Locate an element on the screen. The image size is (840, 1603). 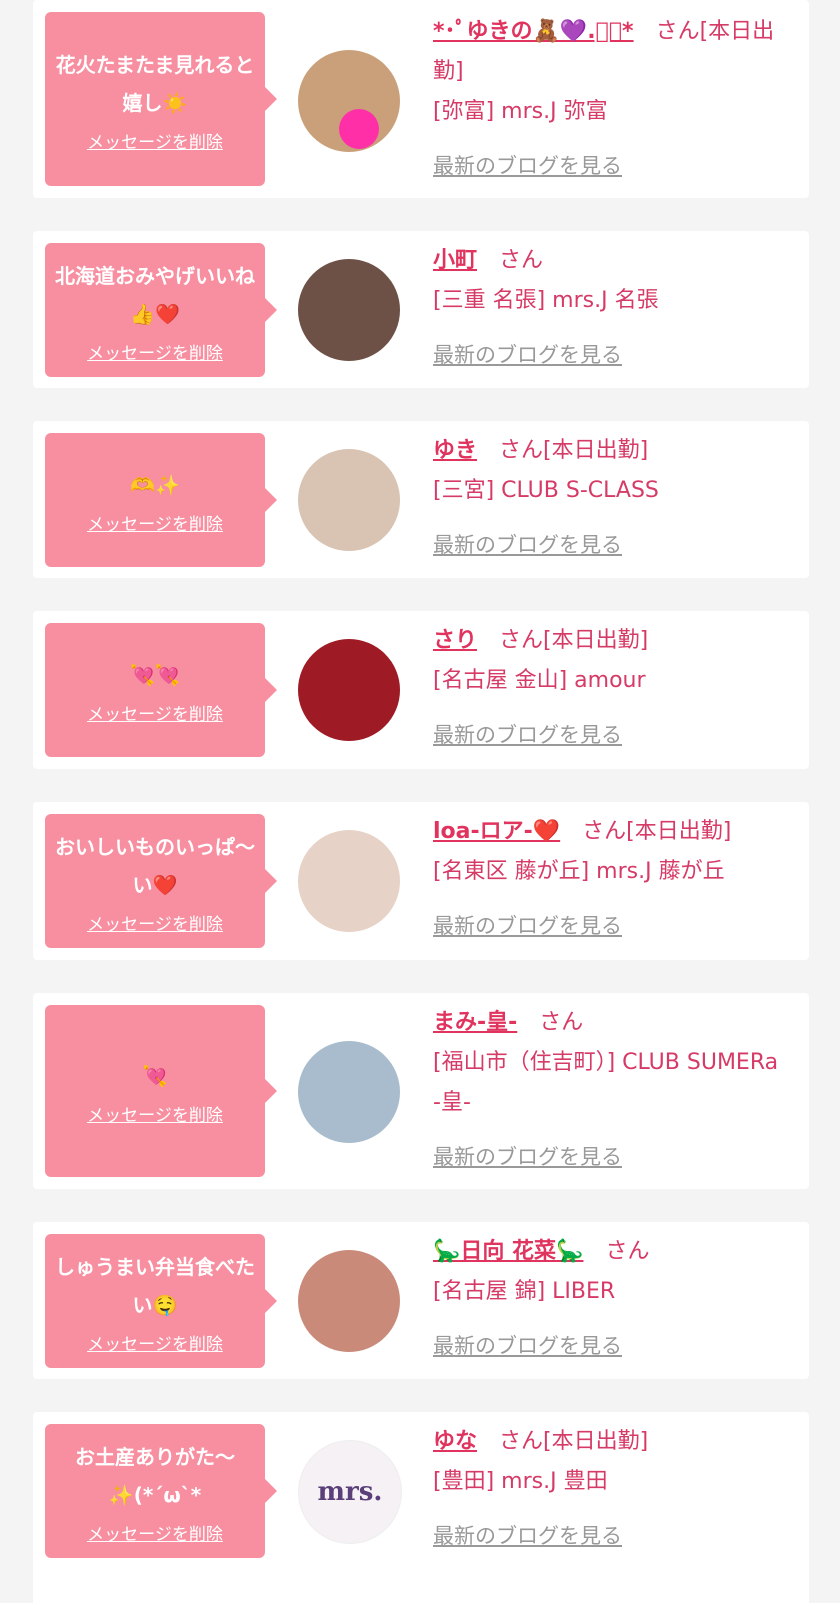
cast-name-link: ゆき is located at coordinates (455, 450).